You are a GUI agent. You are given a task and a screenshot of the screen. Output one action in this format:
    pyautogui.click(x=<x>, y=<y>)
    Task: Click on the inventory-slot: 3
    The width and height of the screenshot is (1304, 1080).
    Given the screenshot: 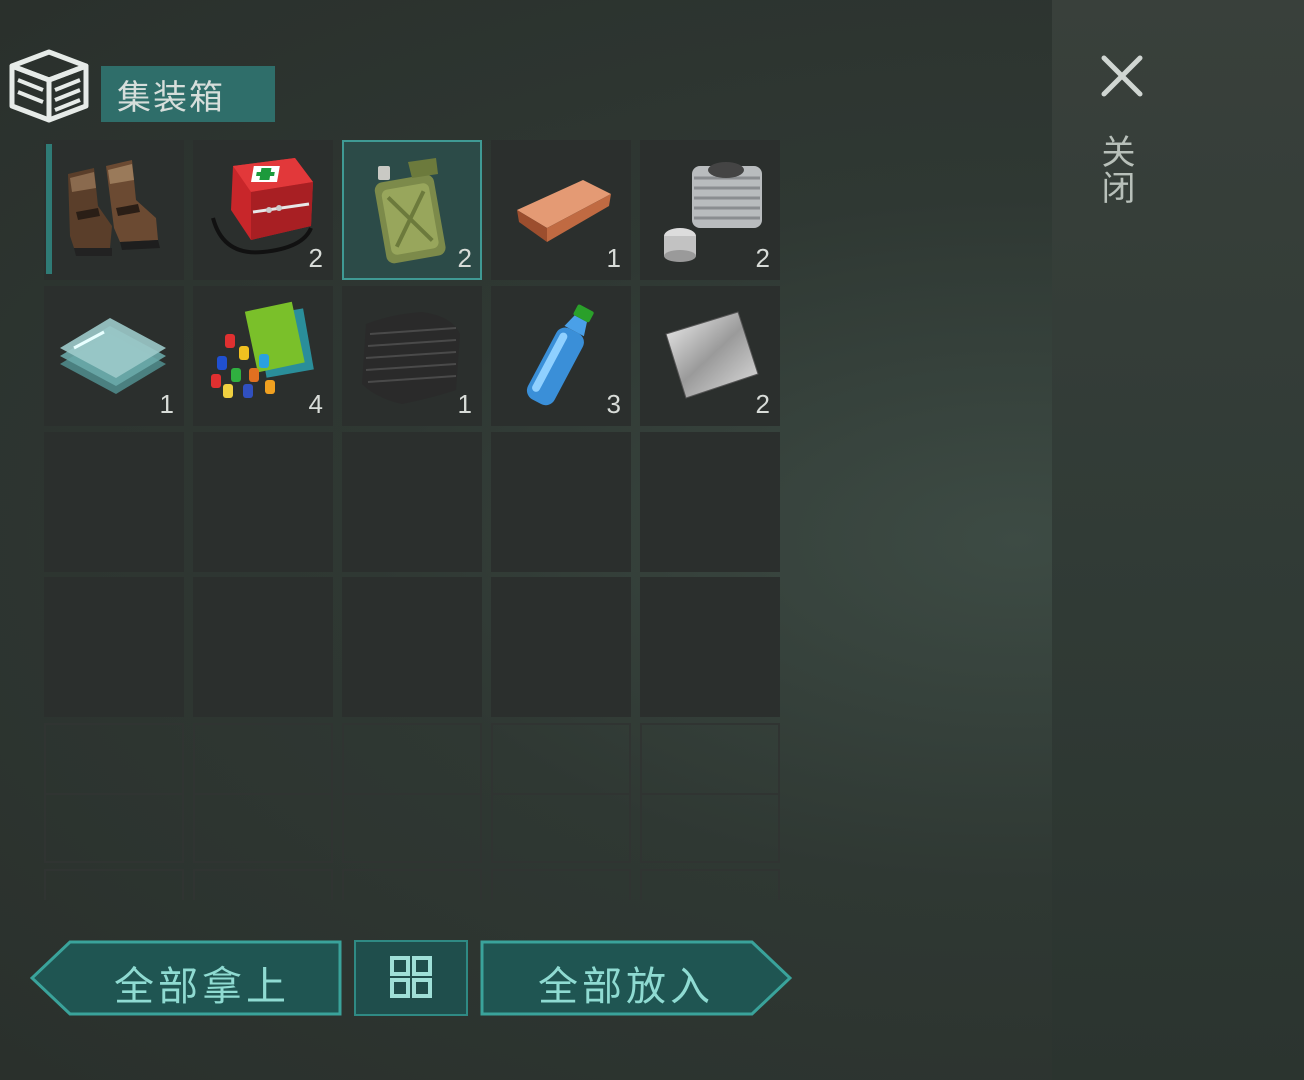 What is the action you would take?
    pyautogui.click(x=561, y=356)
    